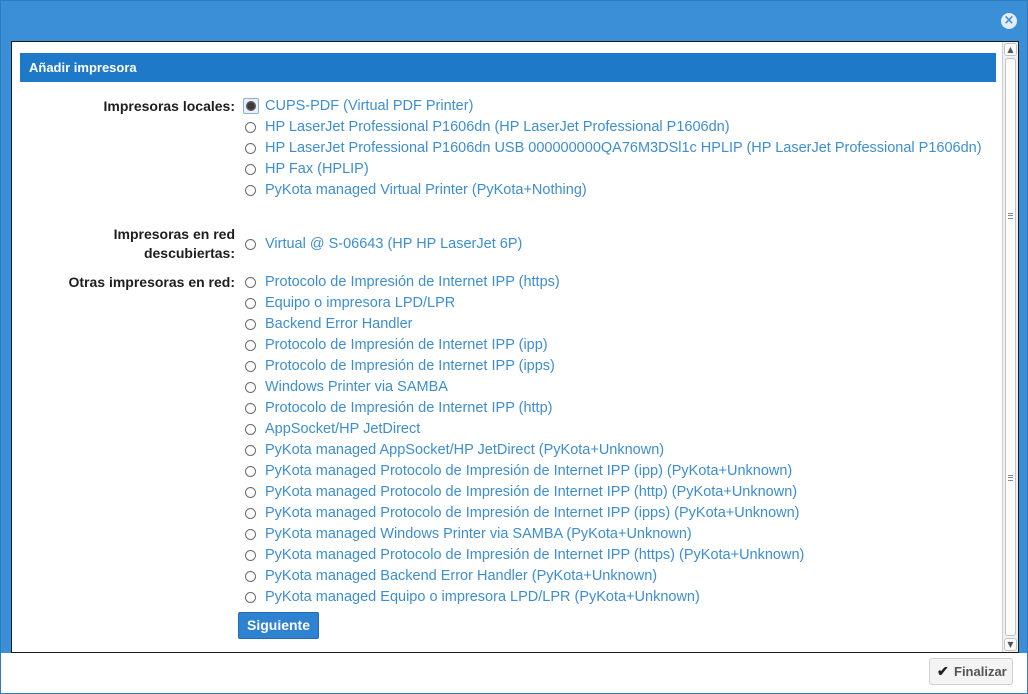 The image size is (1028, 694). I want to click on printer-option: HP Fax (HPLIP), so click(614, 169).